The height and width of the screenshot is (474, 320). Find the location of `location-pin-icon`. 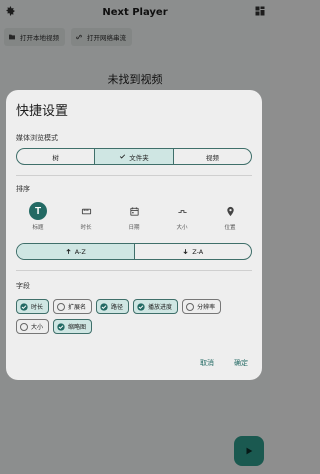

location-pin-icon is located at coordinates (230, 211).